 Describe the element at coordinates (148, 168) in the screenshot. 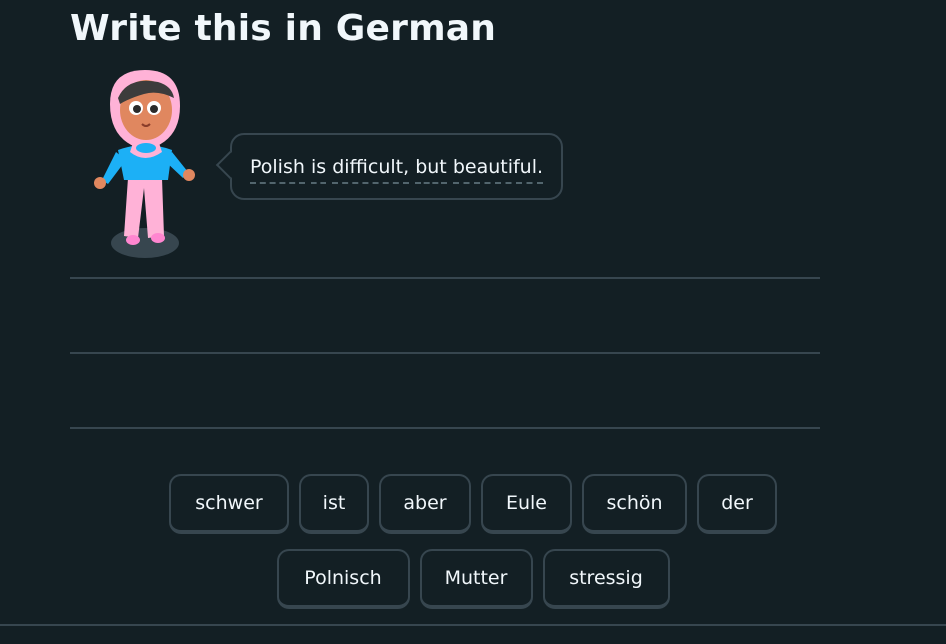

I see `character-illustration` at that location.